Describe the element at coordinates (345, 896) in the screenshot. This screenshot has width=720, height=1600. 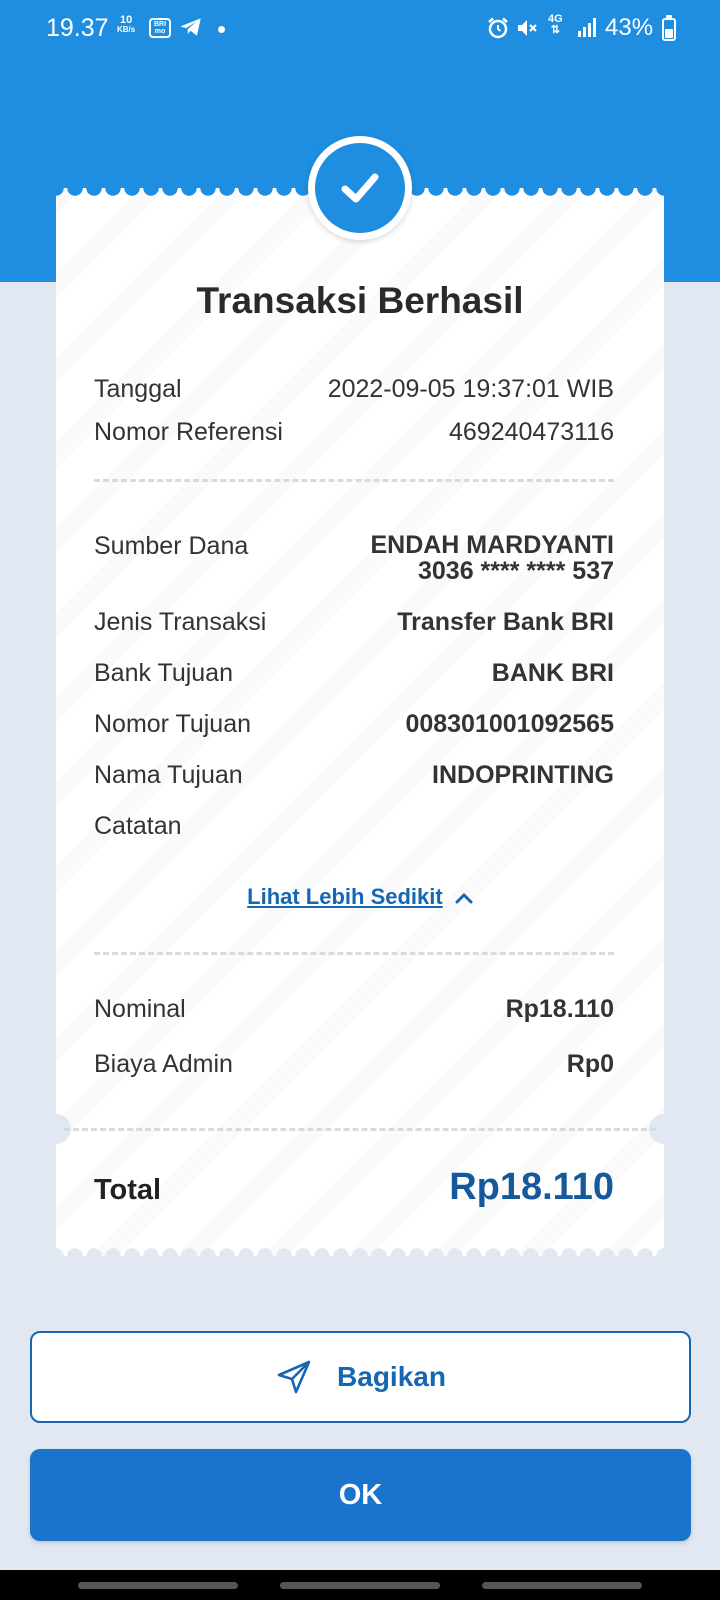
I see `show-less-label: Lihat Lebih Sedikit` at that location.